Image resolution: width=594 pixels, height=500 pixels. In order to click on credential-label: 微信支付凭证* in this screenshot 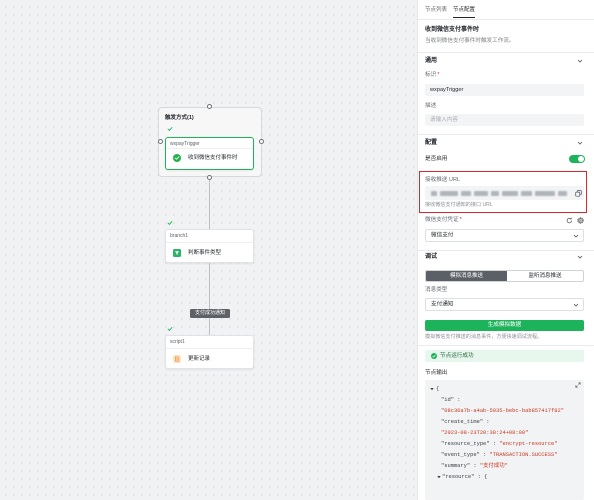, I will do `click(443, 220)`.